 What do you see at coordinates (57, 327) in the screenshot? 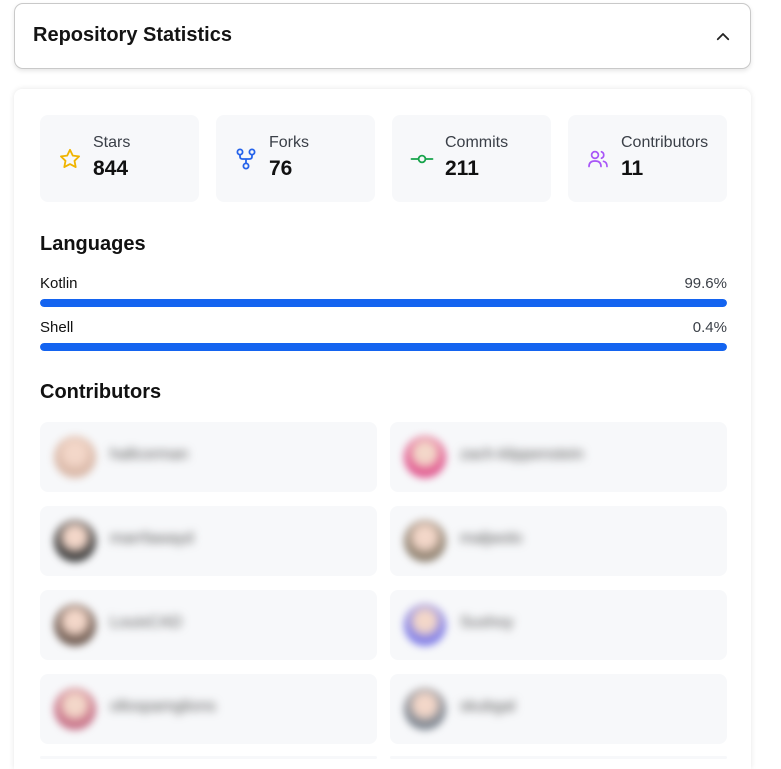
I see `language-name: Shell` at bounding box center [57, 327].